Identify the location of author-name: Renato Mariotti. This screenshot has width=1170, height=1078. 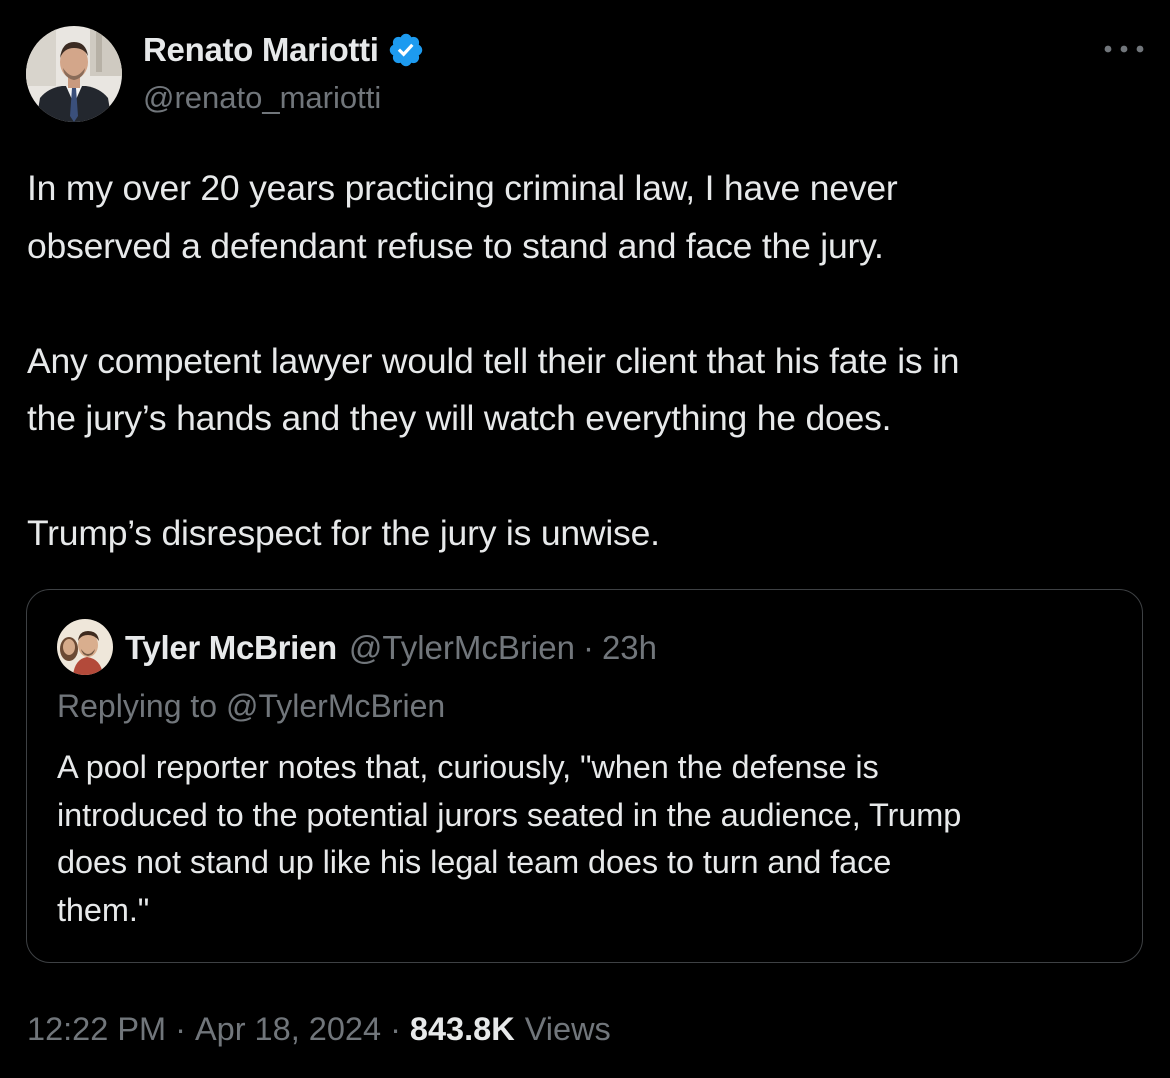
(261, 50).